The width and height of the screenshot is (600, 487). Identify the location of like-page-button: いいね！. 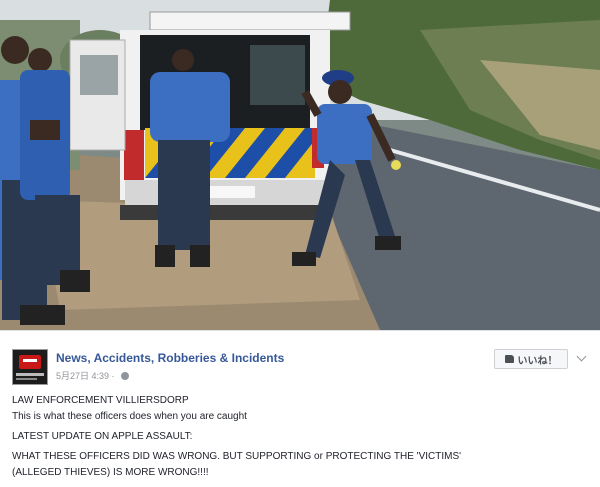
(531, 359).